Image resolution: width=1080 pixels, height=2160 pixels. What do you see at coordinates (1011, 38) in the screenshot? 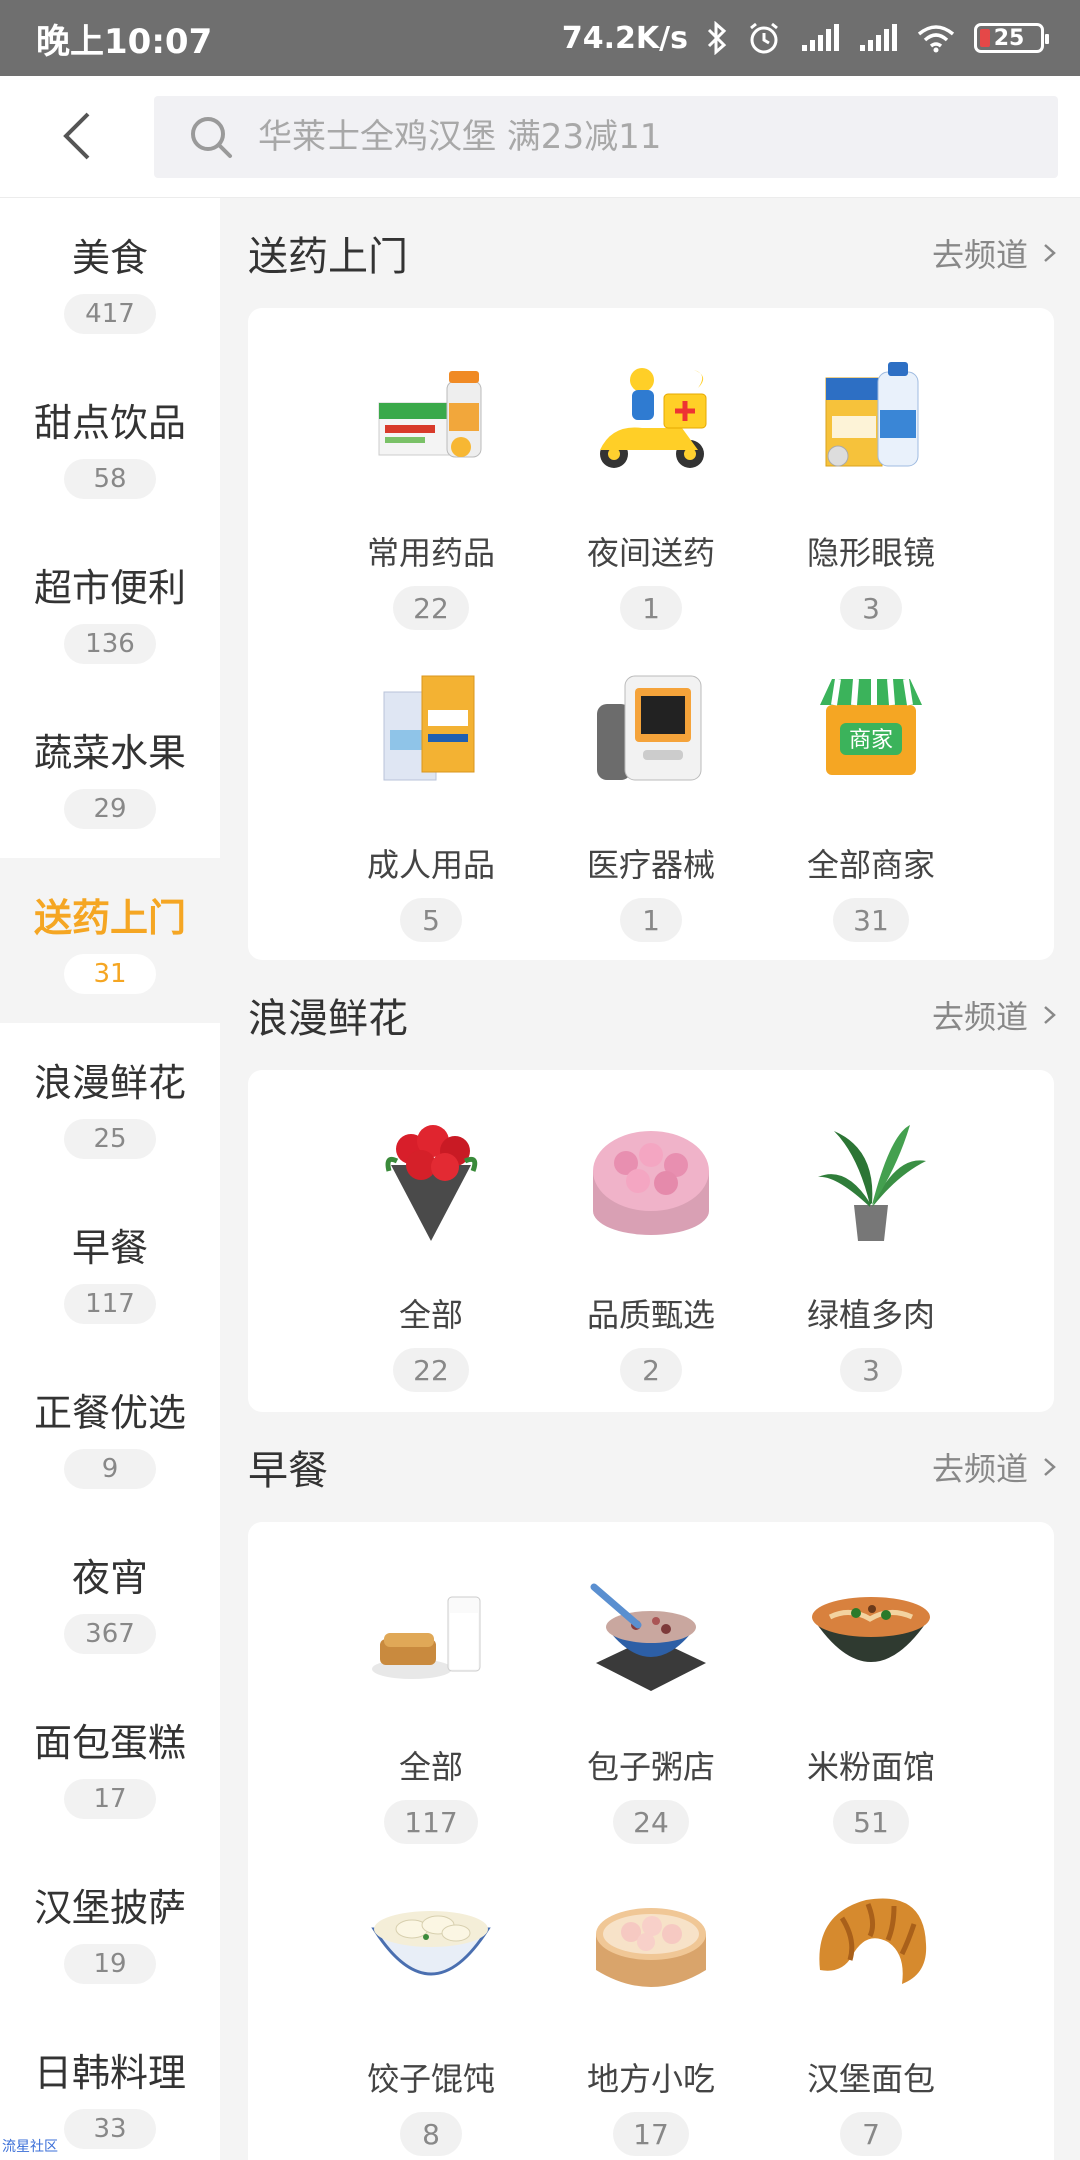
I see `battery-icon: 25` at bounding box center [1011, 38].